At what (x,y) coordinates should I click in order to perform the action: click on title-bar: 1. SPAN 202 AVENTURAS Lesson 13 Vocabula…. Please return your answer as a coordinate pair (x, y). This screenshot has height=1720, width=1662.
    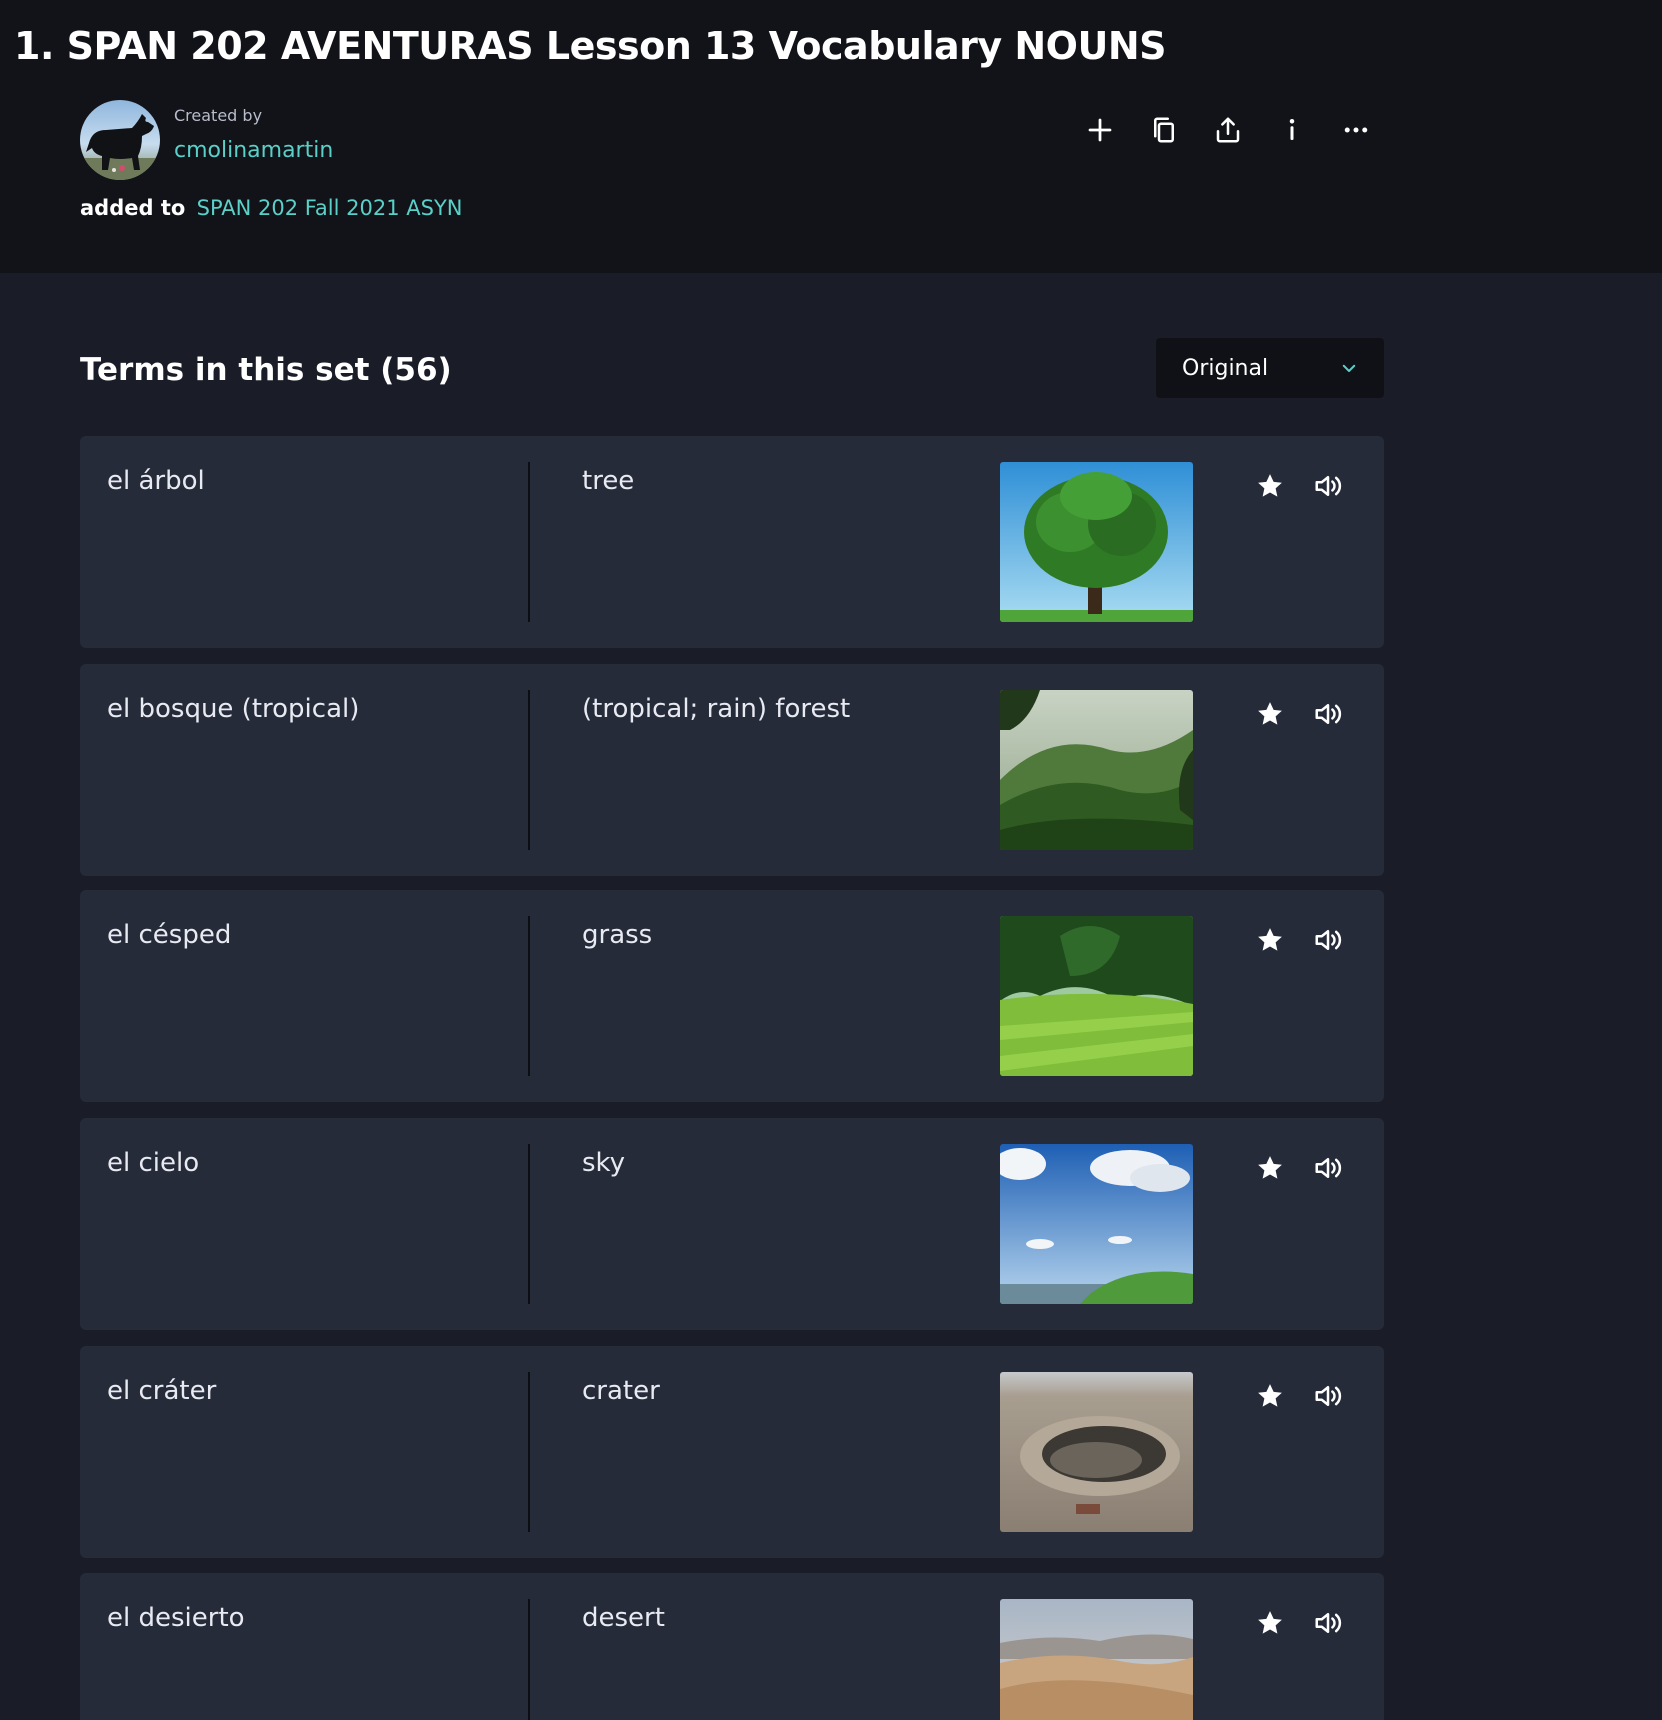
    Looking at the image, I should click on (831, 50).